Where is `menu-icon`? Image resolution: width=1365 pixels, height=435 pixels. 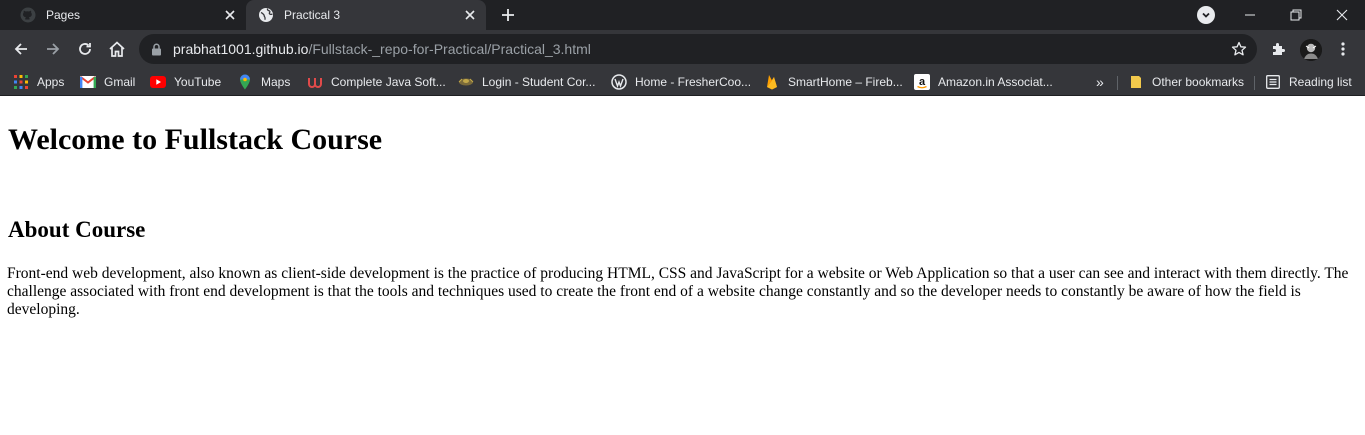 menu-icon is located at coordinates (1343, 49).